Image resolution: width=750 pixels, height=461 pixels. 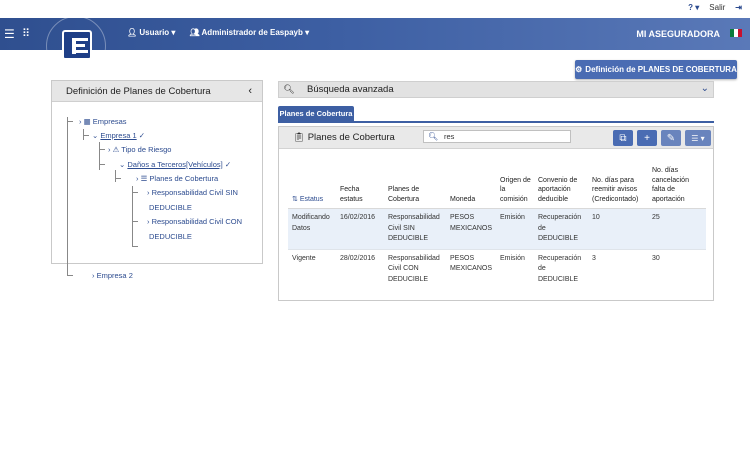 What do you see at coordinates (250, 91) in the screenshot?
I see `collapse-icon: ‹` at bounding box center [250, 91].